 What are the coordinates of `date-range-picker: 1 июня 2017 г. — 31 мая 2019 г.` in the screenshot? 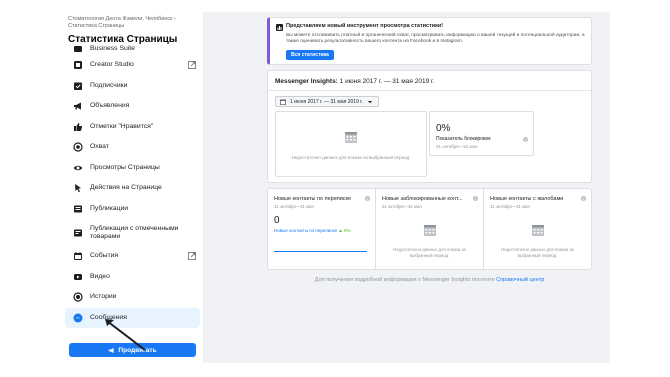 It's located at (327, 101).